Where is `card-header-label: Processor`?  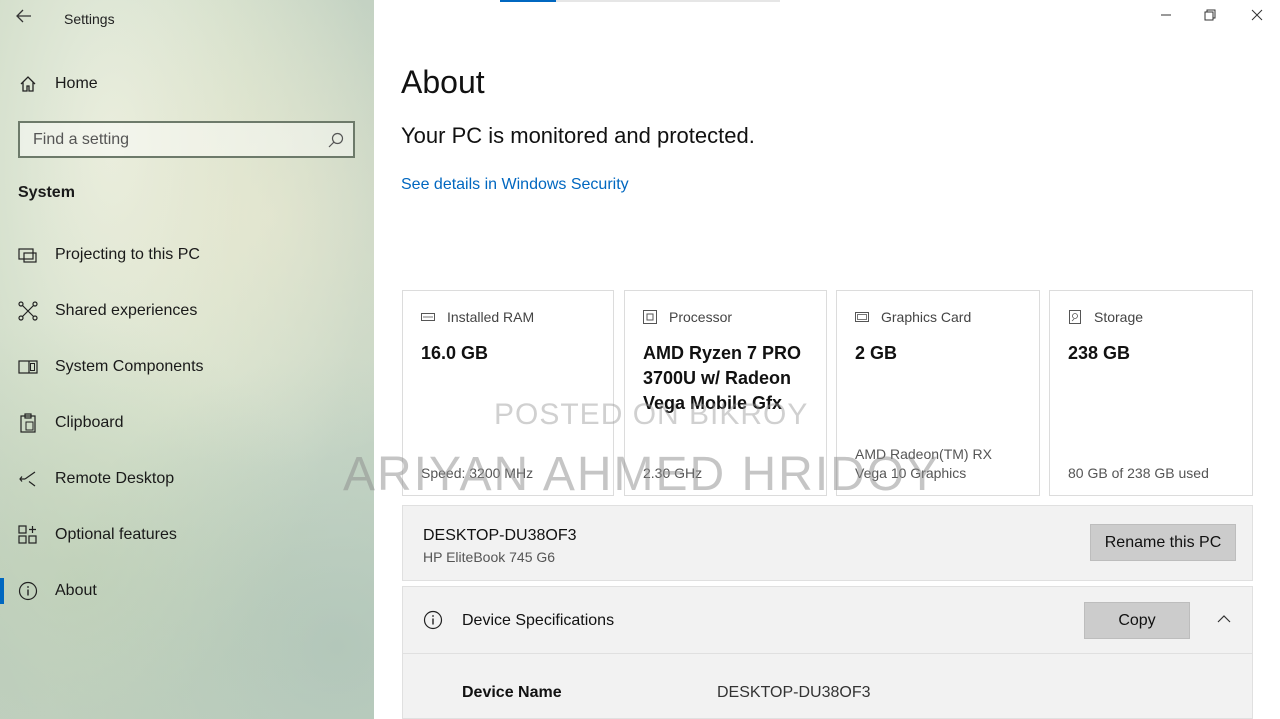 card-header-label: Processor is located at coordinates (701, 317).